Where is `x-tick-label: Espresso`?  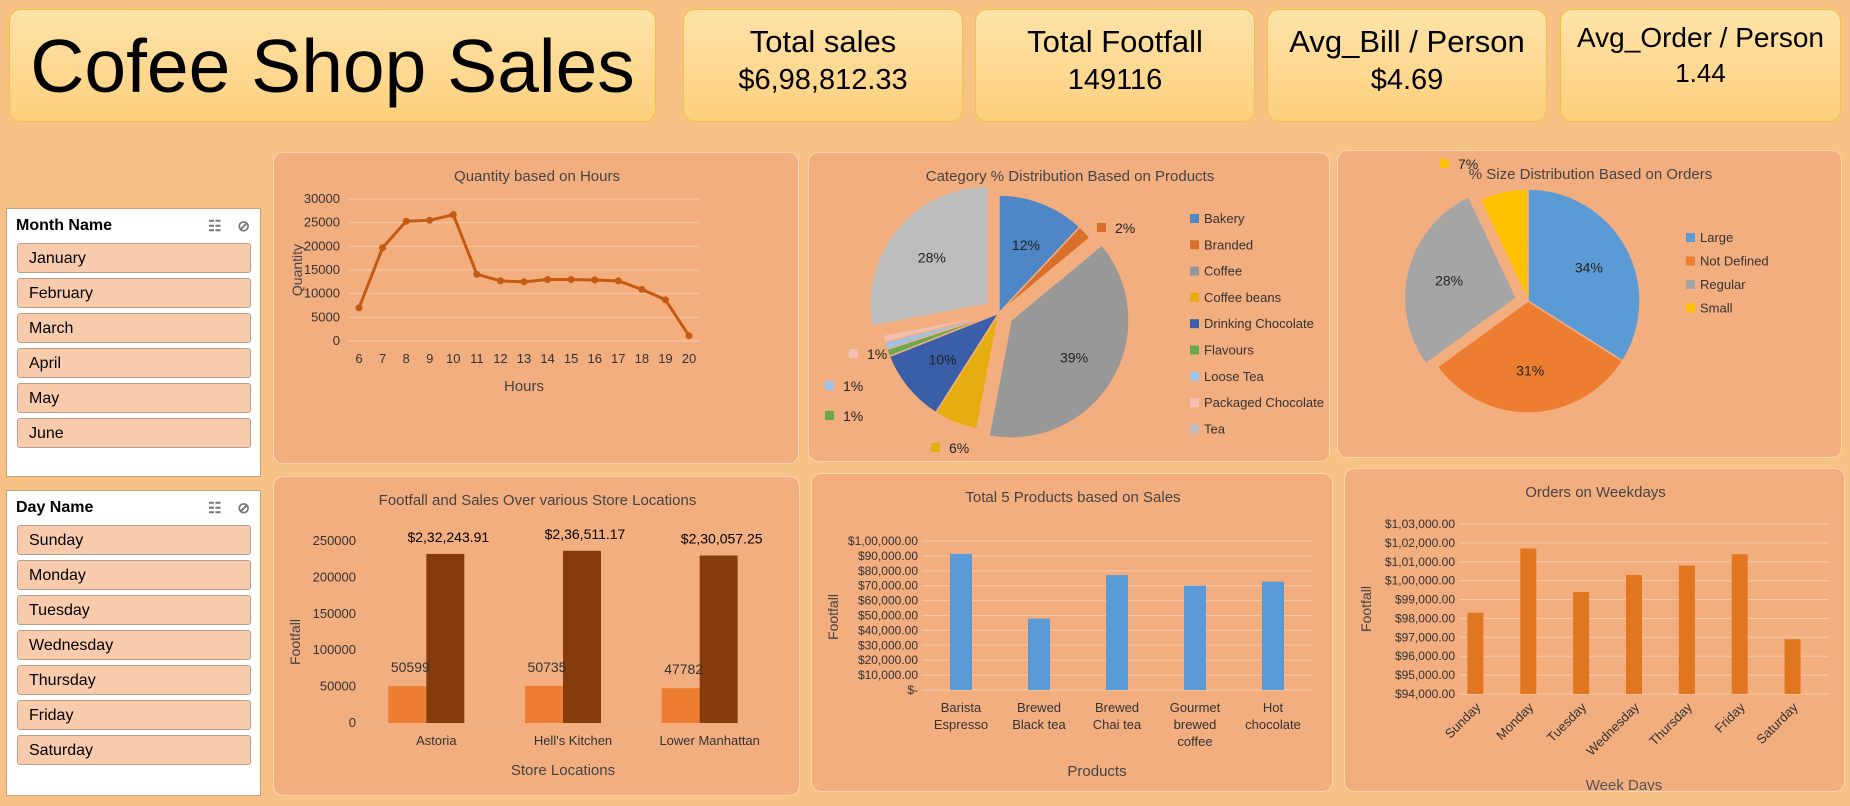 x-tick-label: Espresso is located at coordinates (961, 724).